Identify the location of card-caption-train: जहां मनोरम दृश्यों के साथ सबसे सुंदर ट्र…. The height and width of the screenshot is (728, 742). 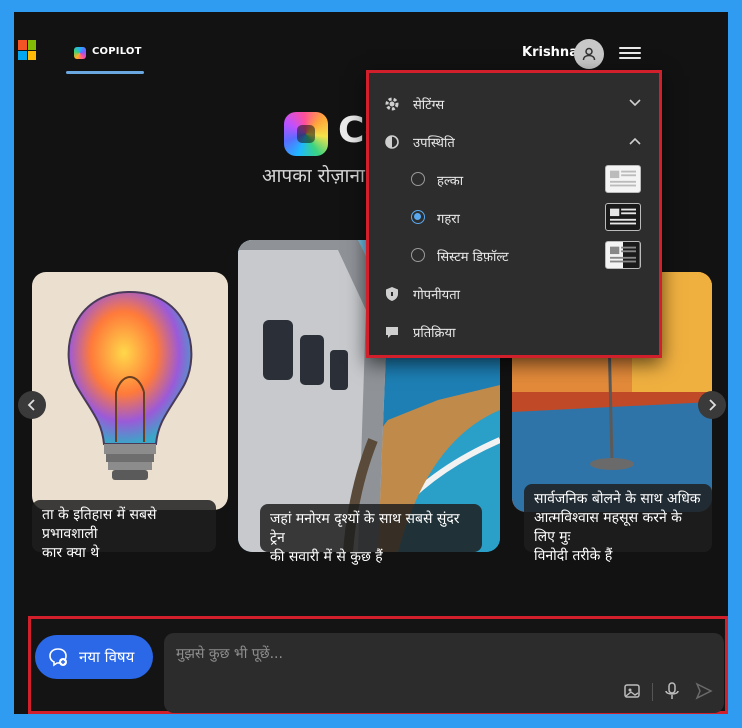
(371, 534).